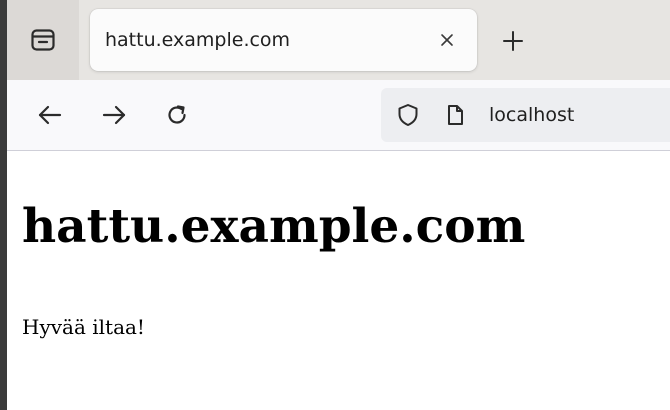 This screenshot has height=410, width=670. I want to click on tab-close-button, so click(447, 40).